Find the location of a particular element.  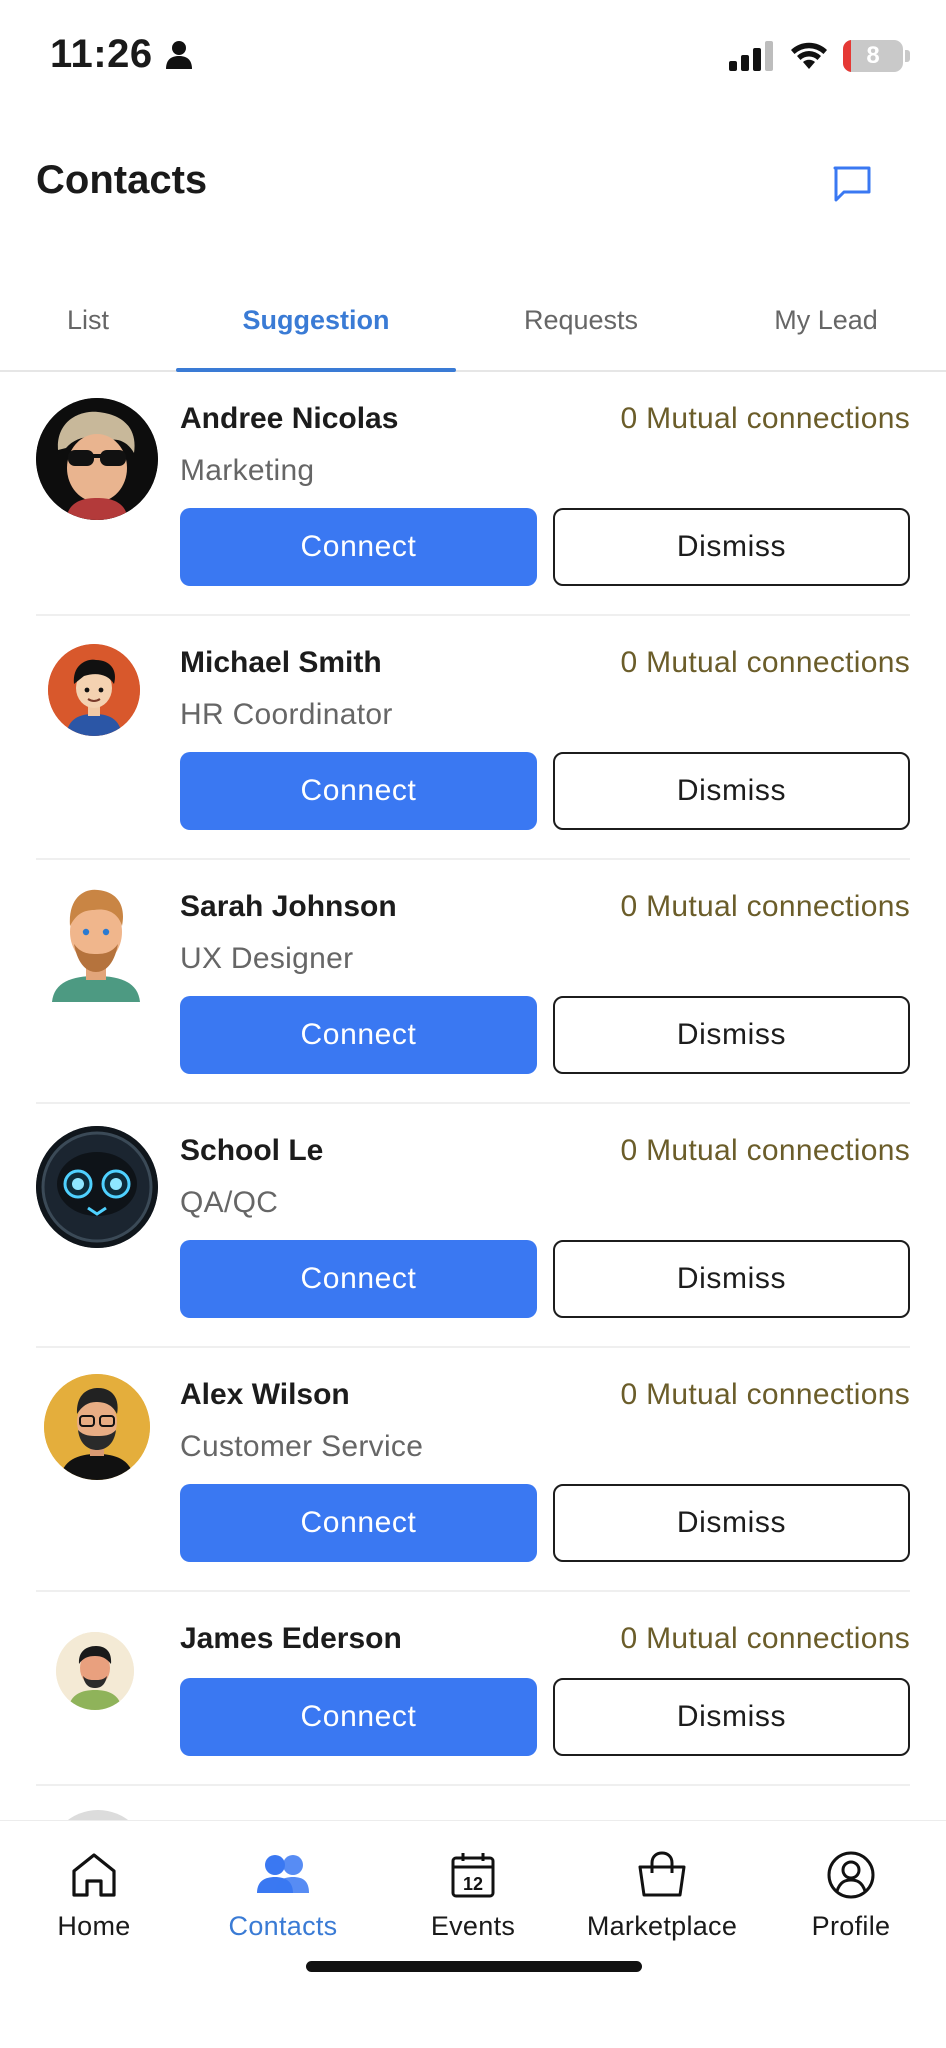

list-item is located at coordinates (473, 1804).